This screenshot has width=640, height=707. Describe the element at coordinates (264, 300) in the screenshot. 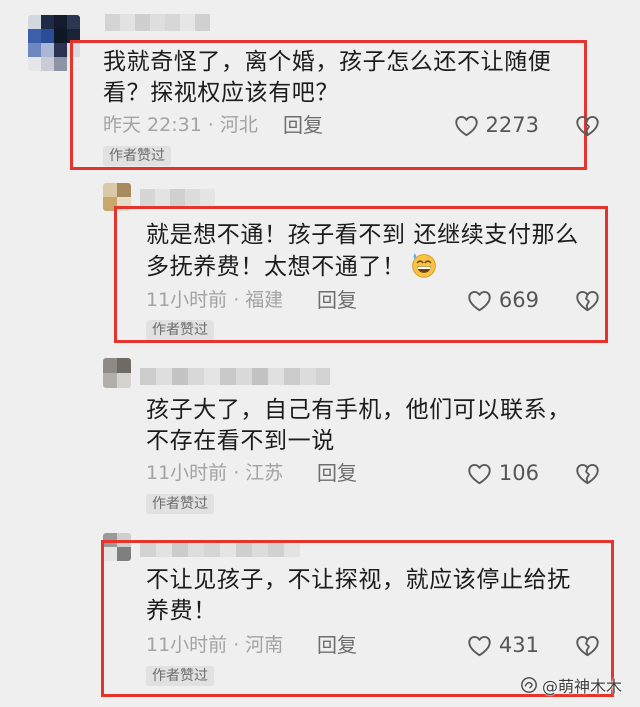

I see `comment-location: 福建` at that location.